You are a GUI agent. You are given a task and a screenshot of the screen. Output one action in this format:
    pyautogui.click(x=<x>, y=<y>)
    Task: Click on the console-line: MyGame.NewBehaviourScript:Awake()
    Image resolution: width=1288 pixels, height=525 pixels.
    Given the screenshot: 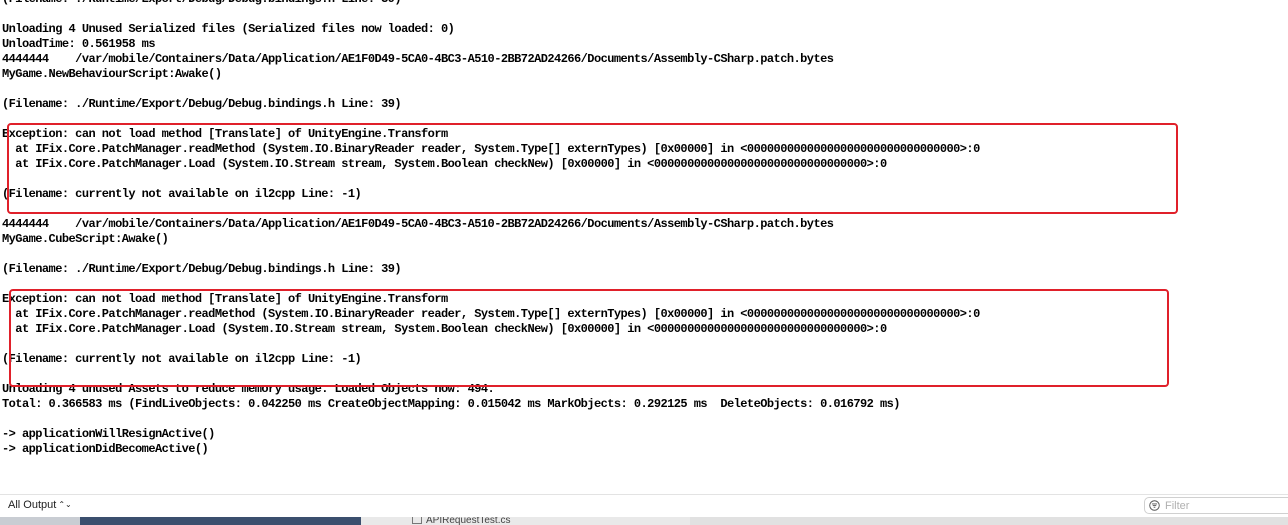 What is the action you would take?
    pyautogui.click(x=112, y=74)
    